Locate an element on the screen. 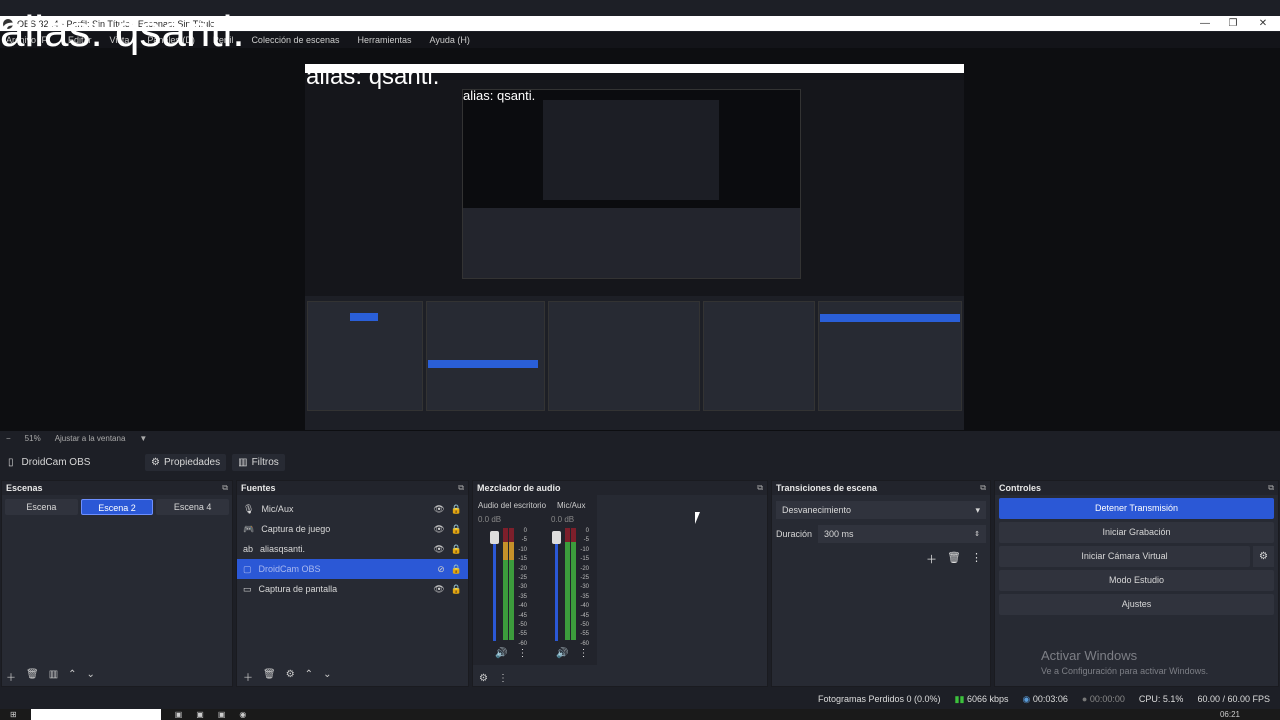 The width and height of the screenshot is (1280, 720). studio-mode-button: Modo Estudio is located at coordinates (1136, 580).